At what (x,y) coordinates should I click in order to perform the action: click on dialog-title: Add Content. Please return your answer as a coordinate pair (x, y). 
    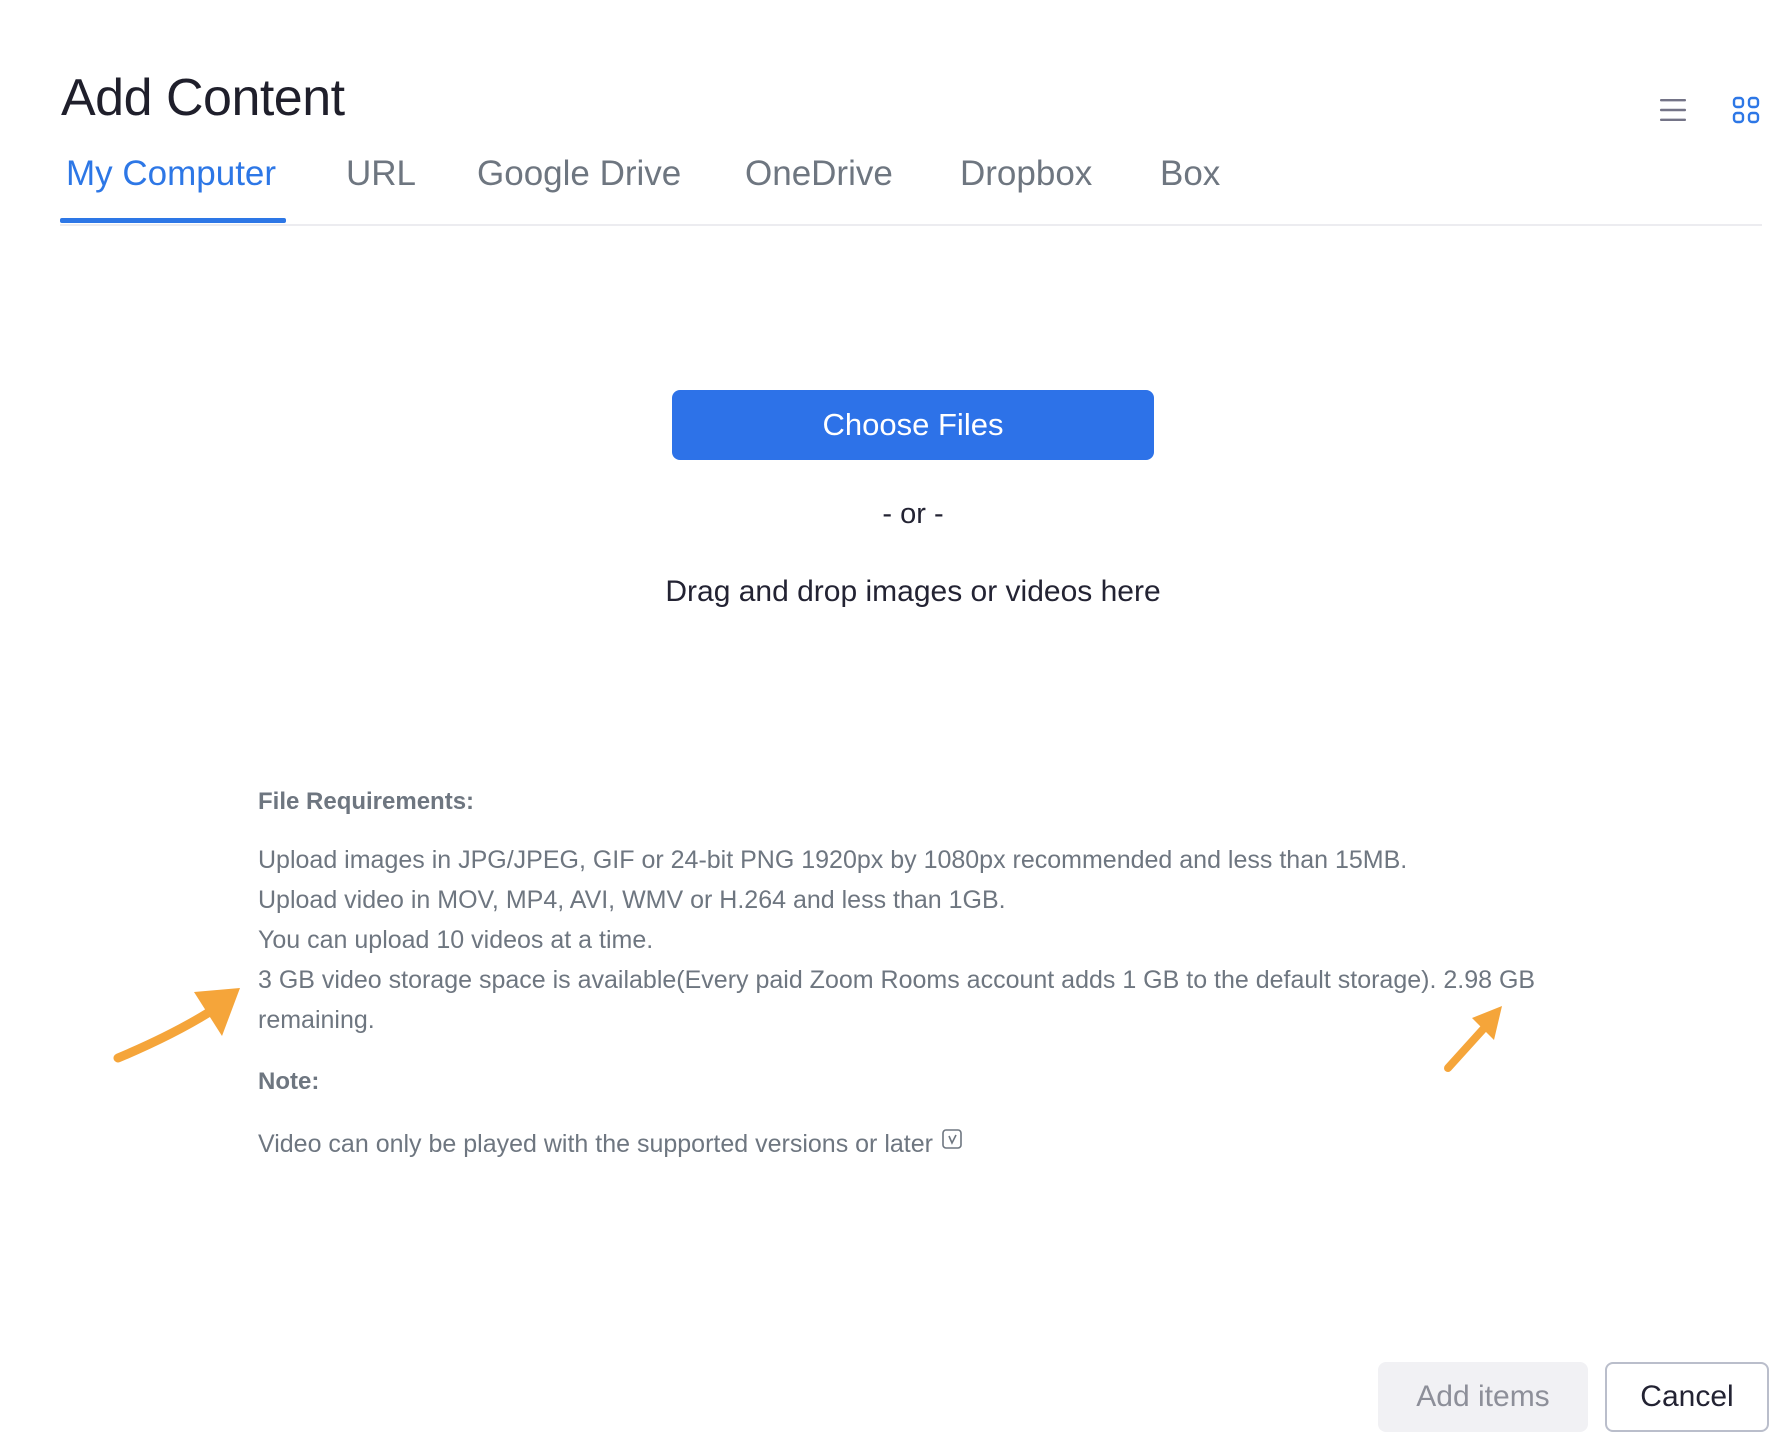
    Looking at the image, I should click on (203, 98).